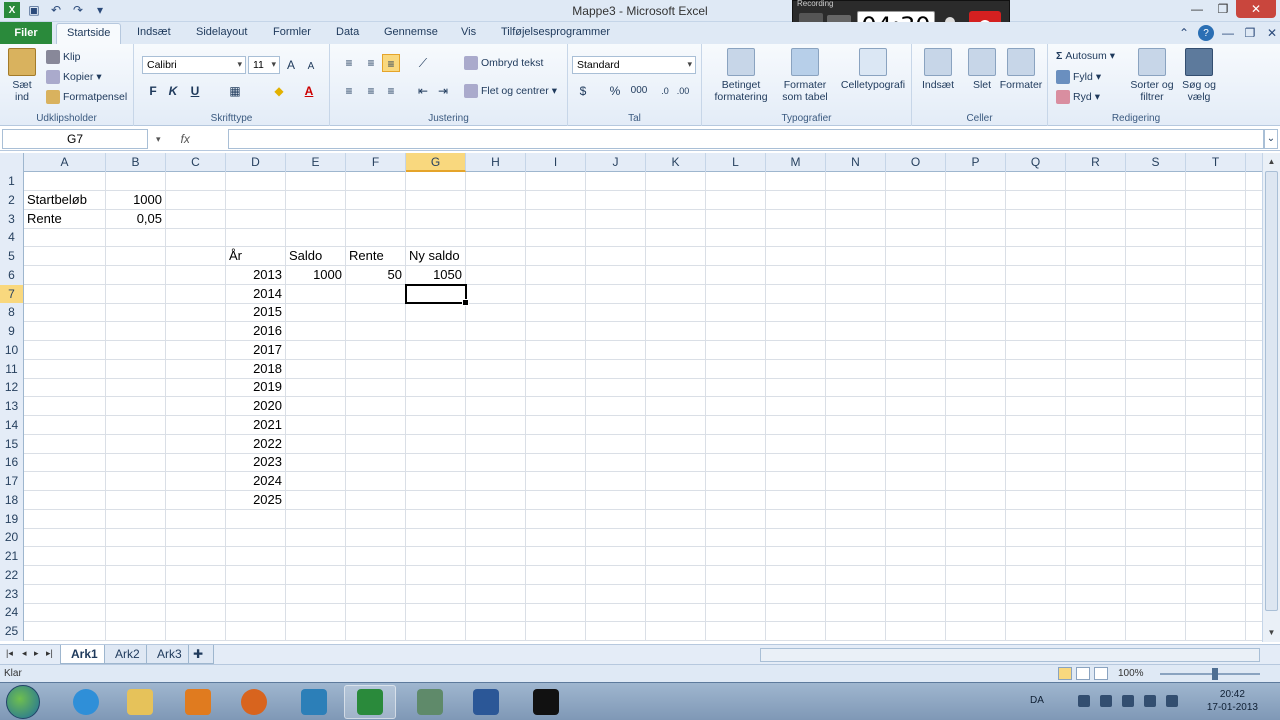 The image size is (1280, 720). What do you see at coordinates (1036, 463) in the screenshot?
I see `cell-q16` at bounding box center [1036, 463].